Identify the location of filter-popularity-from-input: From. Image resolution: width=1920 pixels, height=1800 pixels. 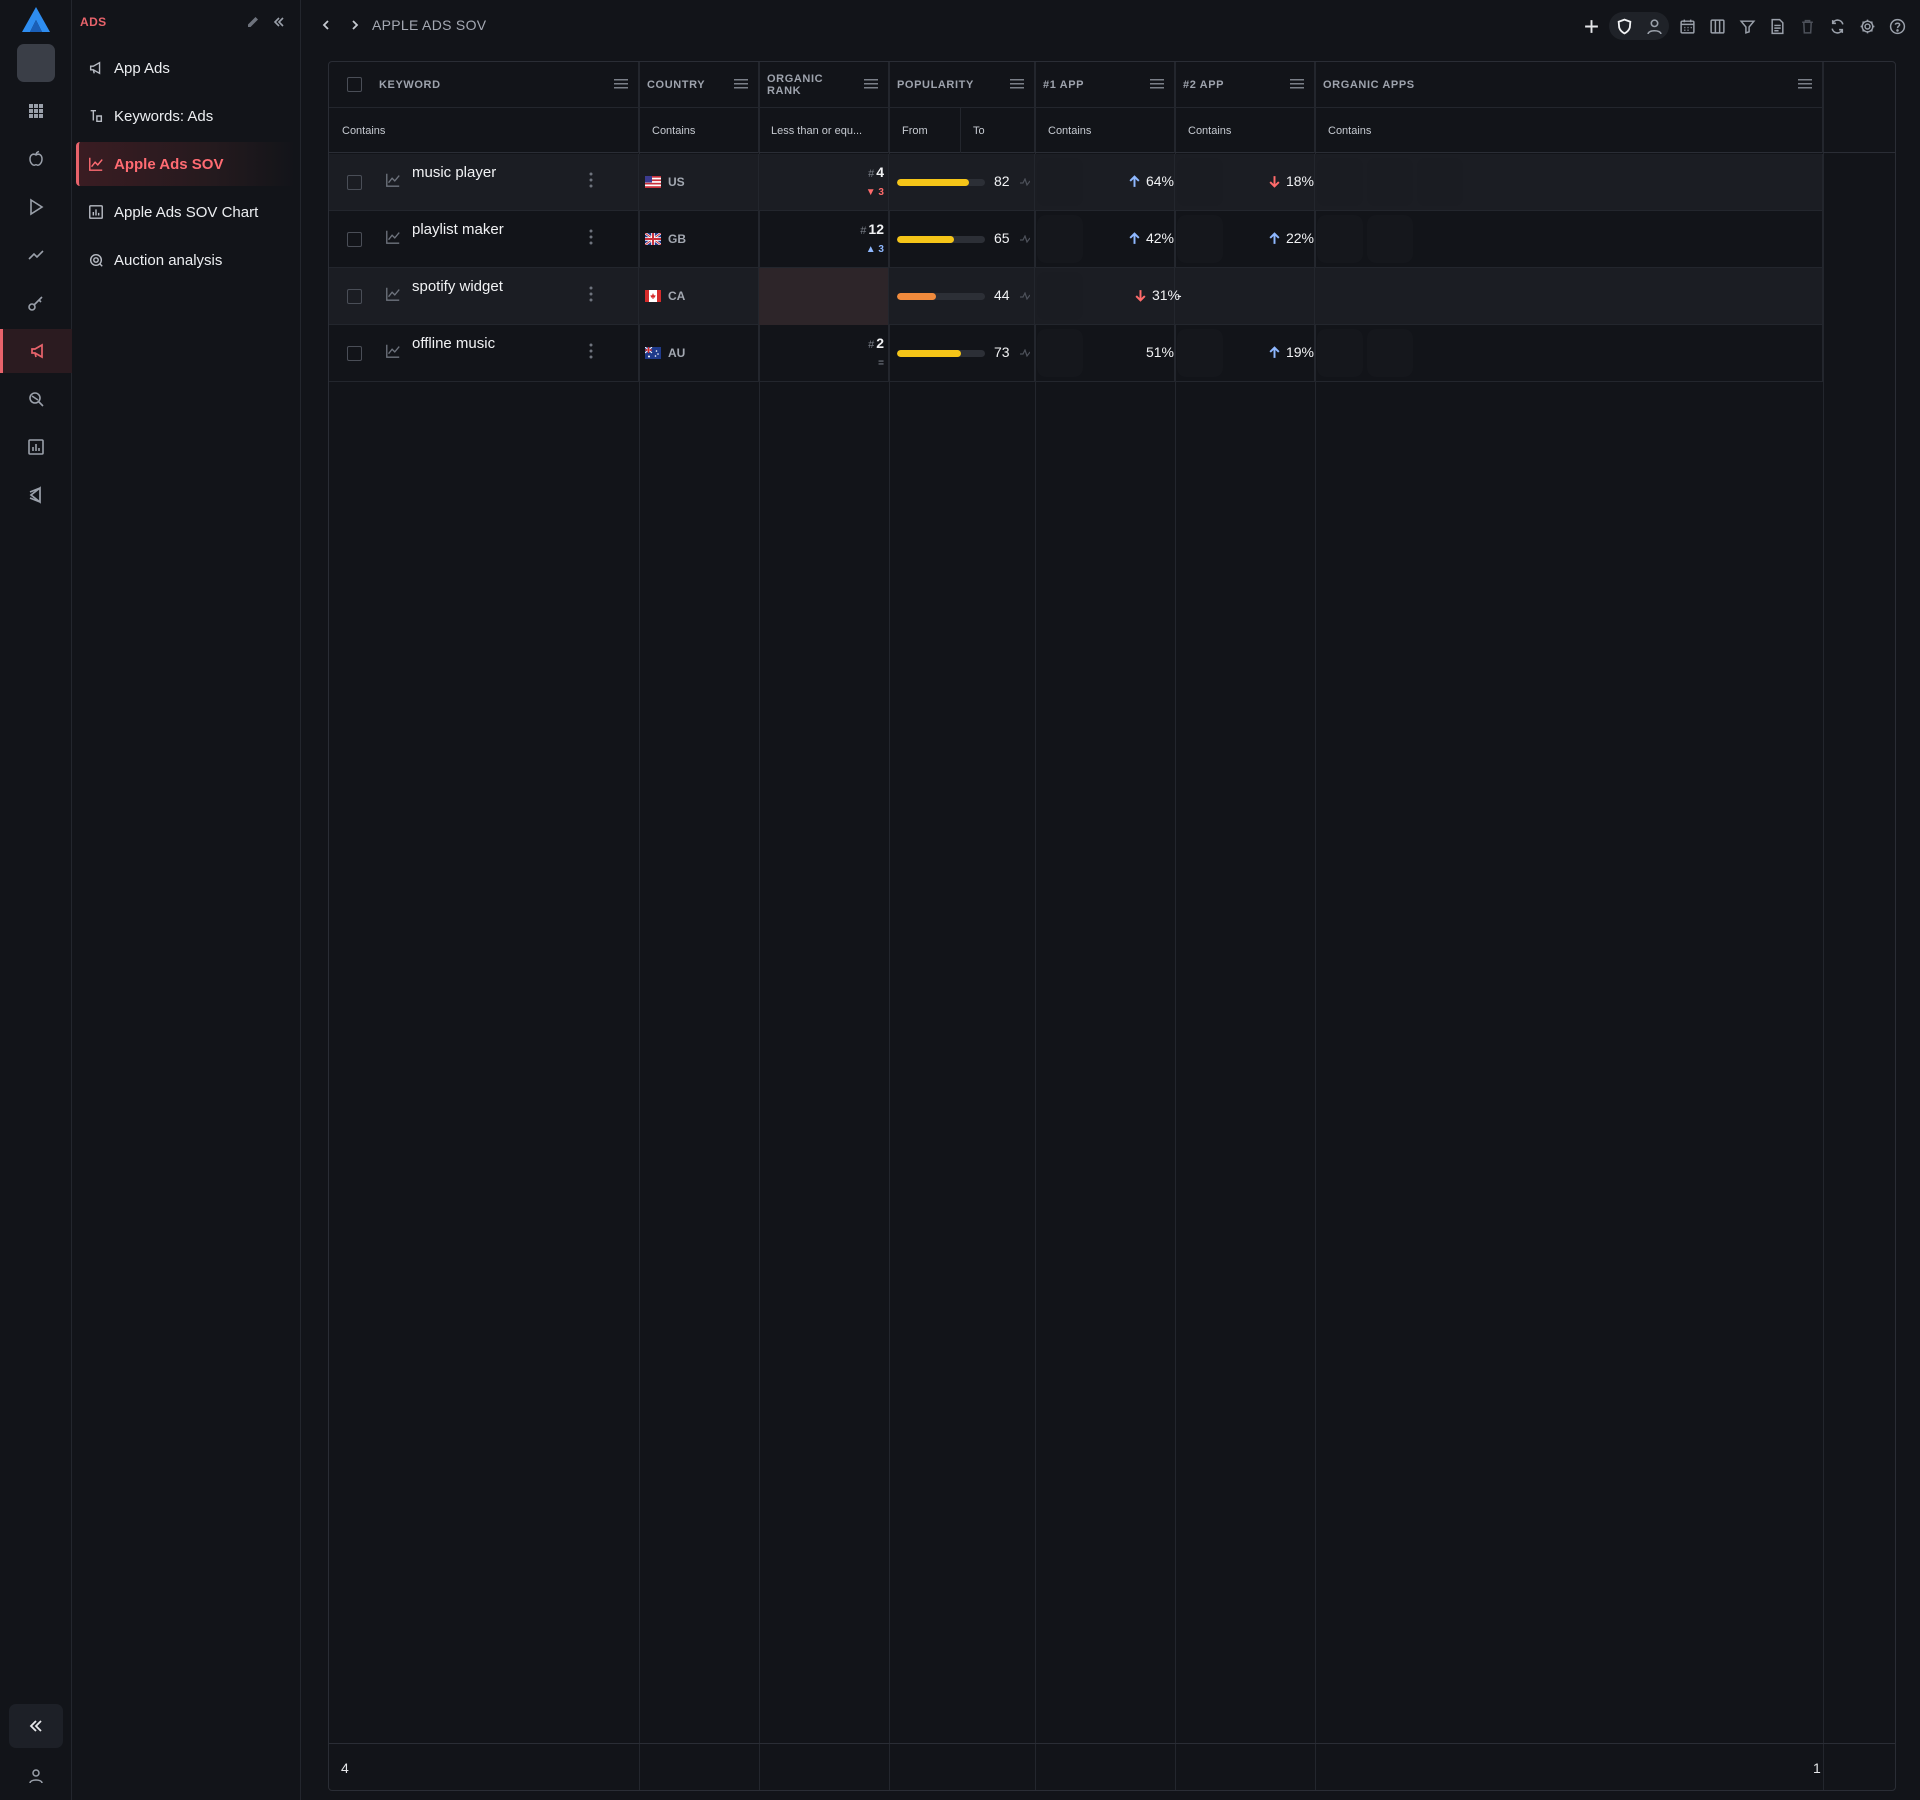
(925, 130).